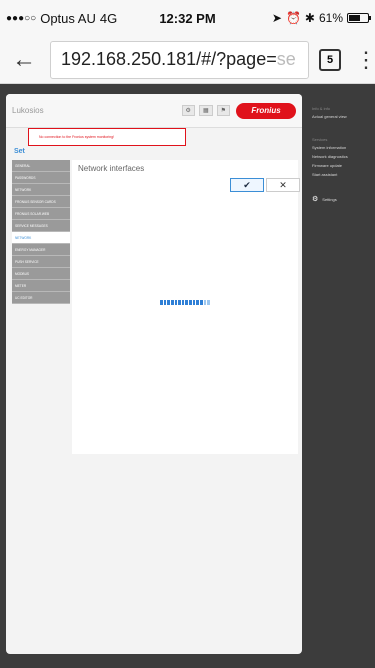 The image size is (375, 668). Describe the element at coordinates (340, 116) in the screenshot. I see `right-panel-item-actual: Actual general view` at that location.